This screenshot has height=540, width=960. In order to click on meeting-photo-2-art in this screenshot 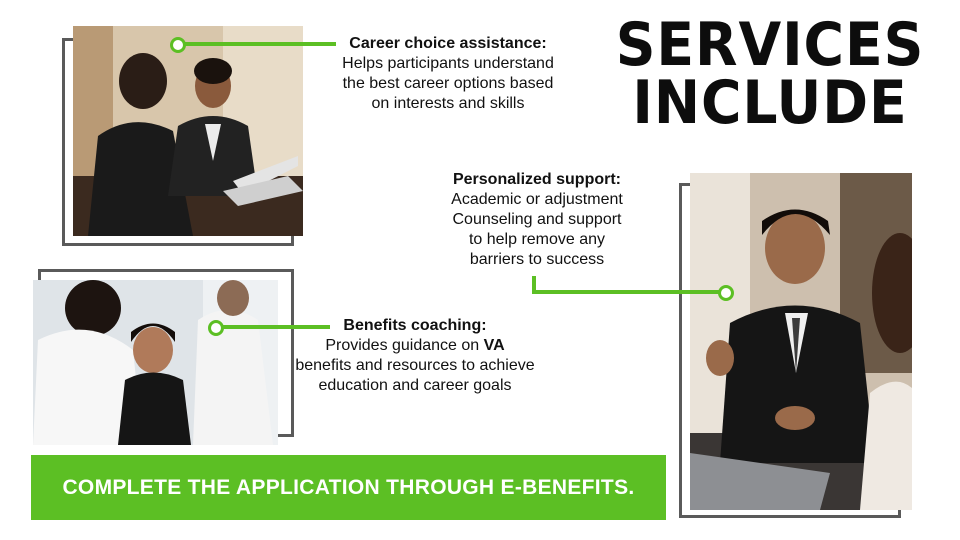, I will do `click(155, 362)`.